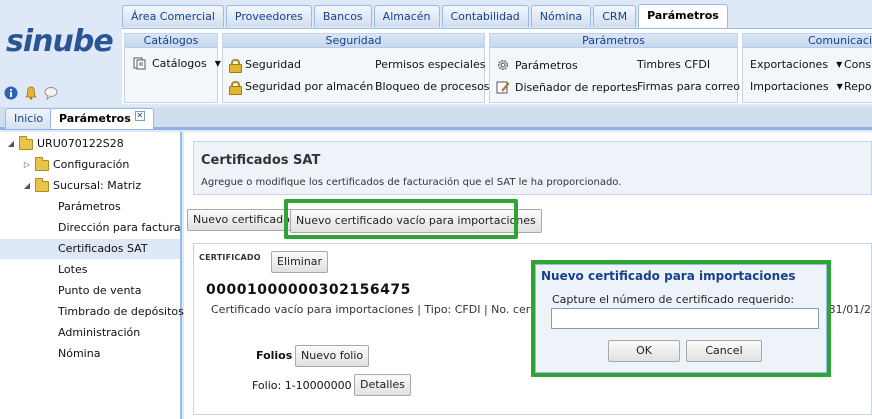  I want to click on tree-node-punto-venta: Punto de venta, so click(90, 291).